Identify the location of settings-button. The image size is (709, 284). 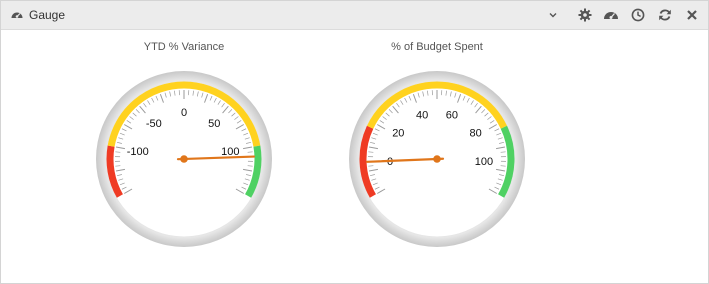
(585, 15).